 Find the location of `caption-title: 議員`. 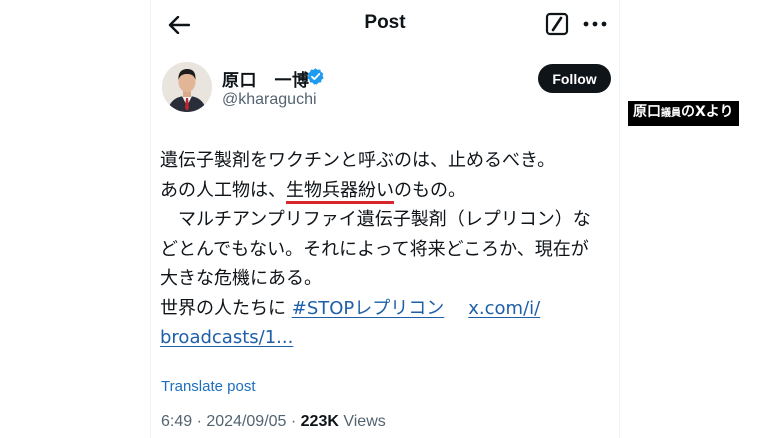

caption-title: 議員 is located at coordinates (671, 113).